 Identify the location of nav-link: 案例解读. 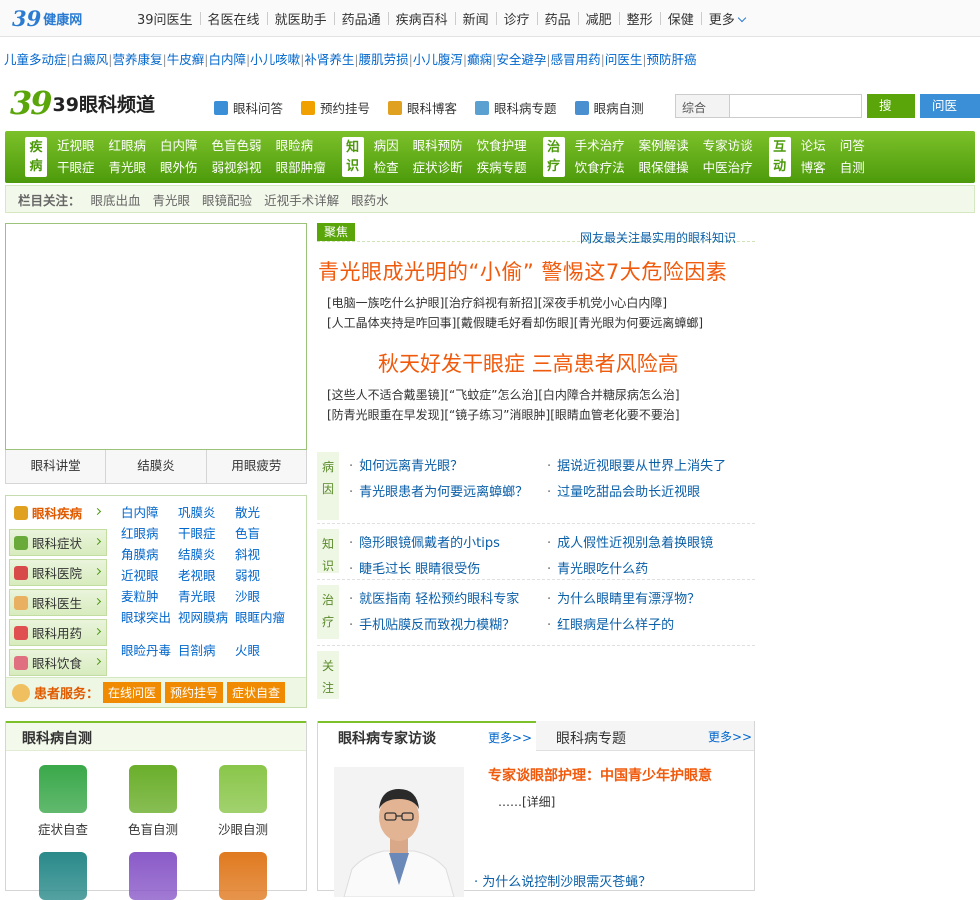
(664, 146).